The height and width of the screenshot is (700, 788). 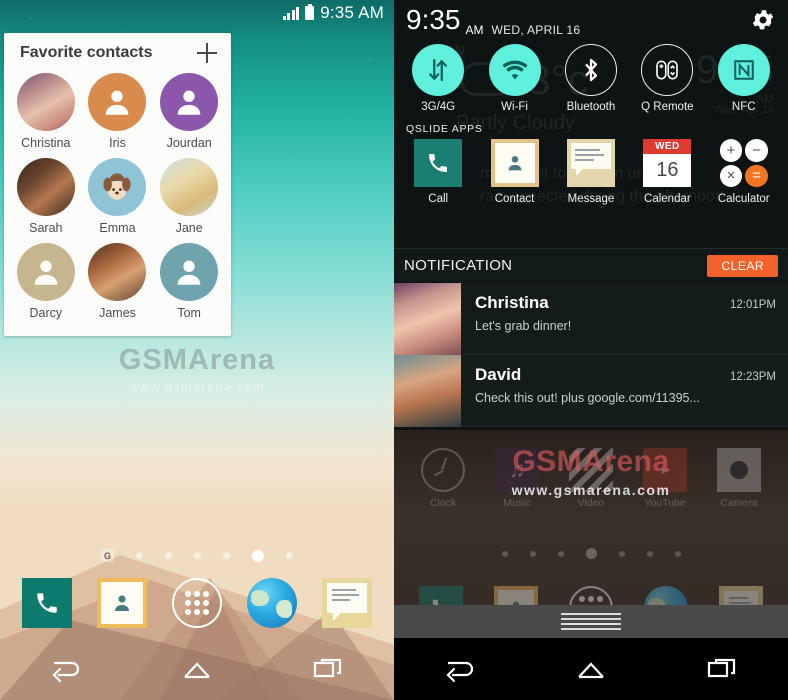 What do you see at coordinates (122, 603) in the screenshot?
I see `contact-icon` at bounding box center [122, 603].